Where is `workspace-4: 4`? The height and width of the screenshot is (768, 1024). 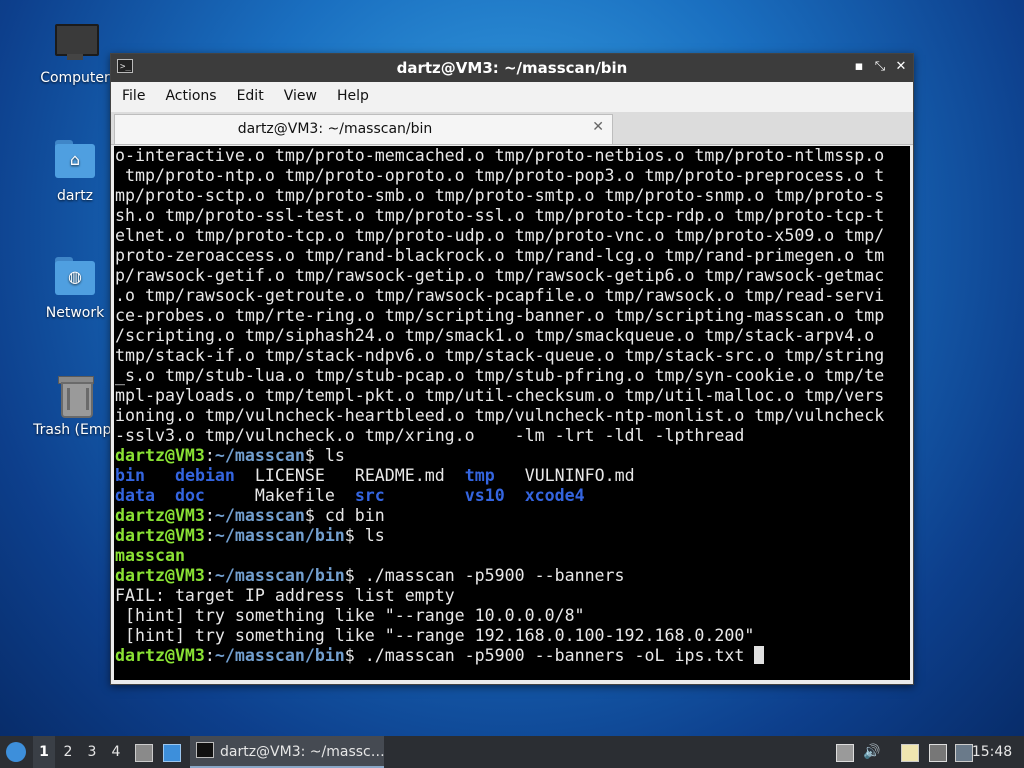
workspace-4: 4 is located at coordinates (116, 752).